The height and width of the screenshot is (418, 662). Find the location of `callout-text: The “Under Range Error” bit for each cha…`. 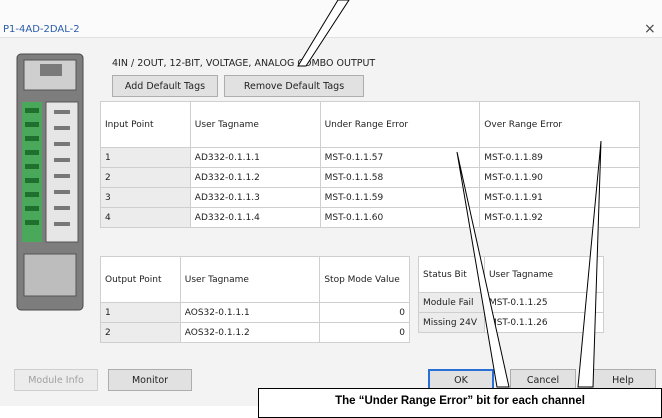

callout-text: The “Under Range Error” bit for each cha… is located at coordinates (460, 401).